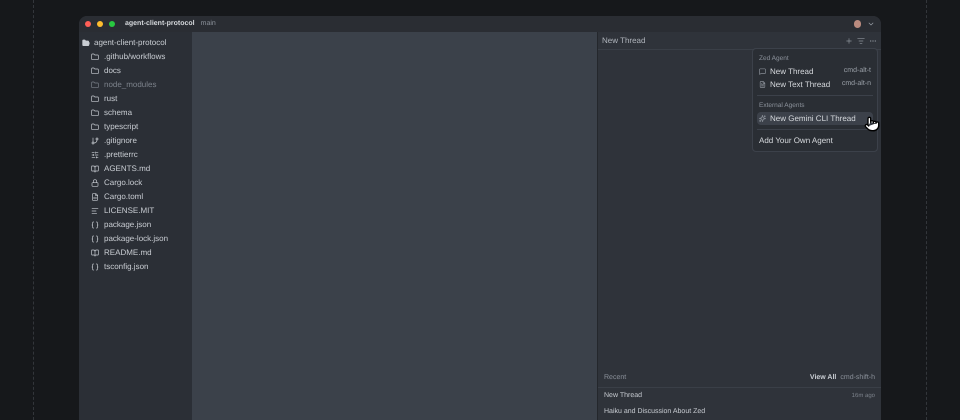 The image size is (960, 420). I want to click on tree-item: .github/workflows, so click(135, 57).